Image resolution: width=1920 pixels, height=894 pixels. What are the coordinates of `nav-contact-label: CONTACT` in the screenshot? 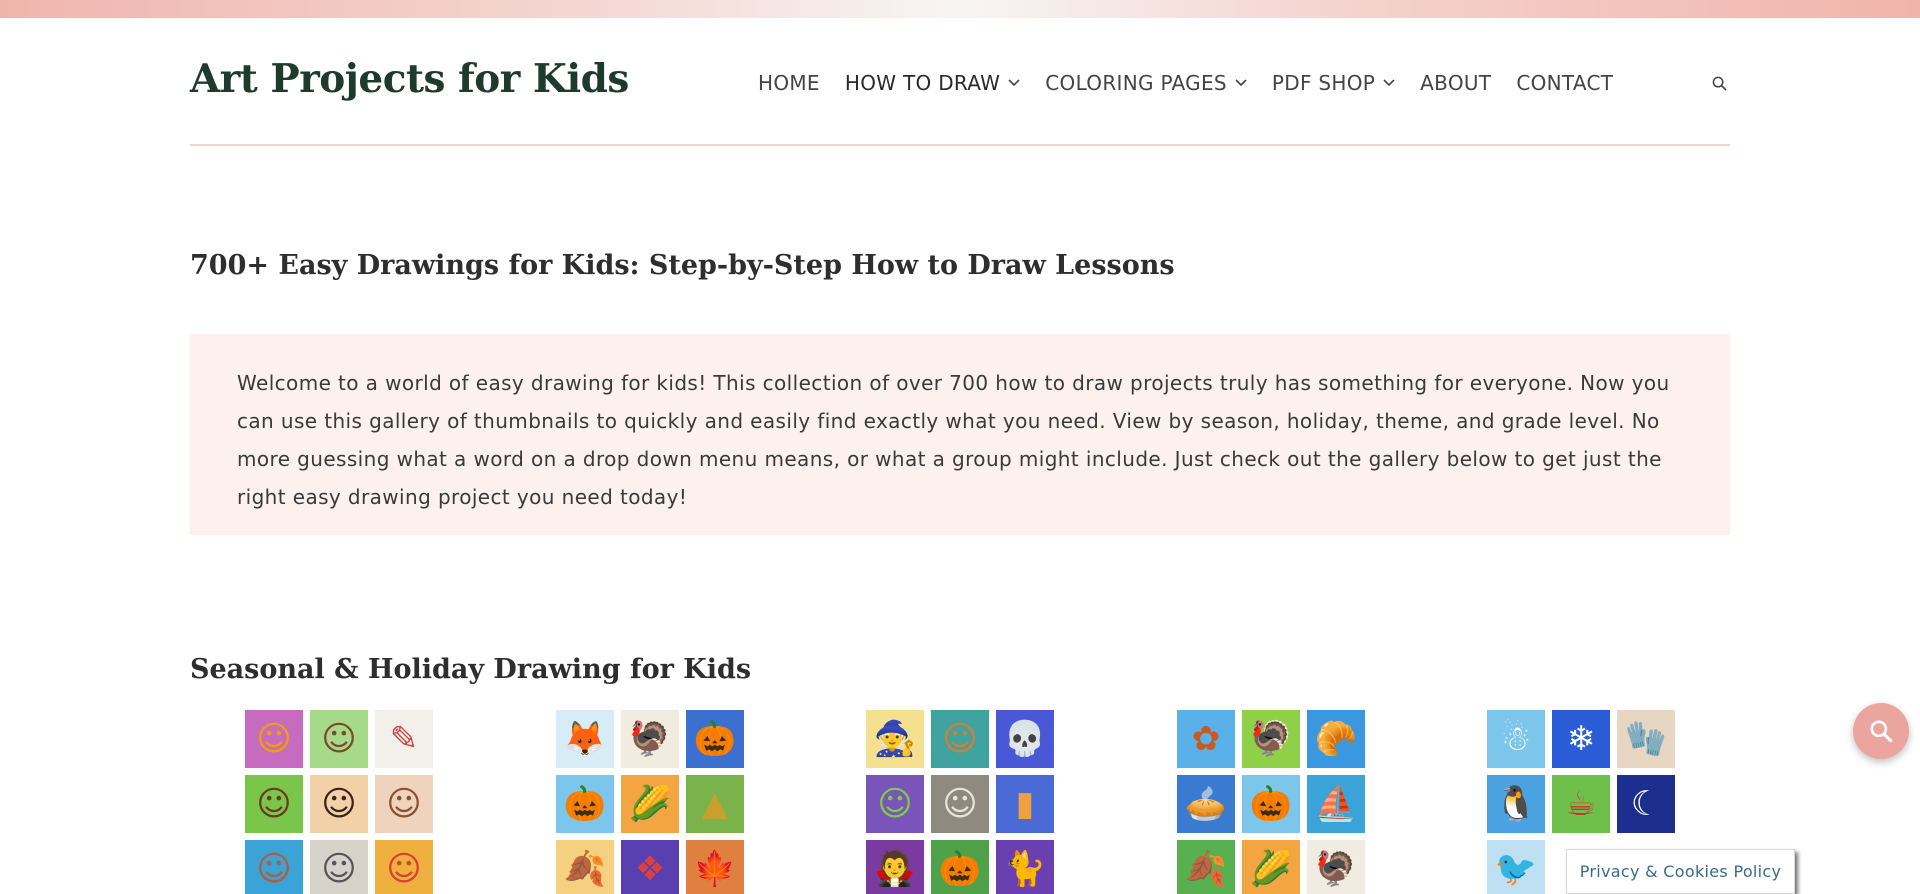 It's located at (1565, 83).